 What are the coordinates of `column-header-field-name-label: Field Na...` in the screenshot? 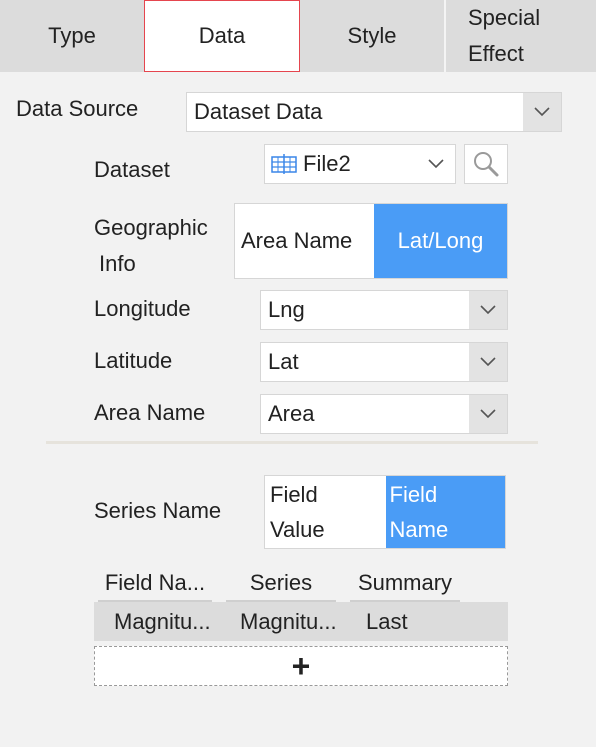 It's located at (155, 582).